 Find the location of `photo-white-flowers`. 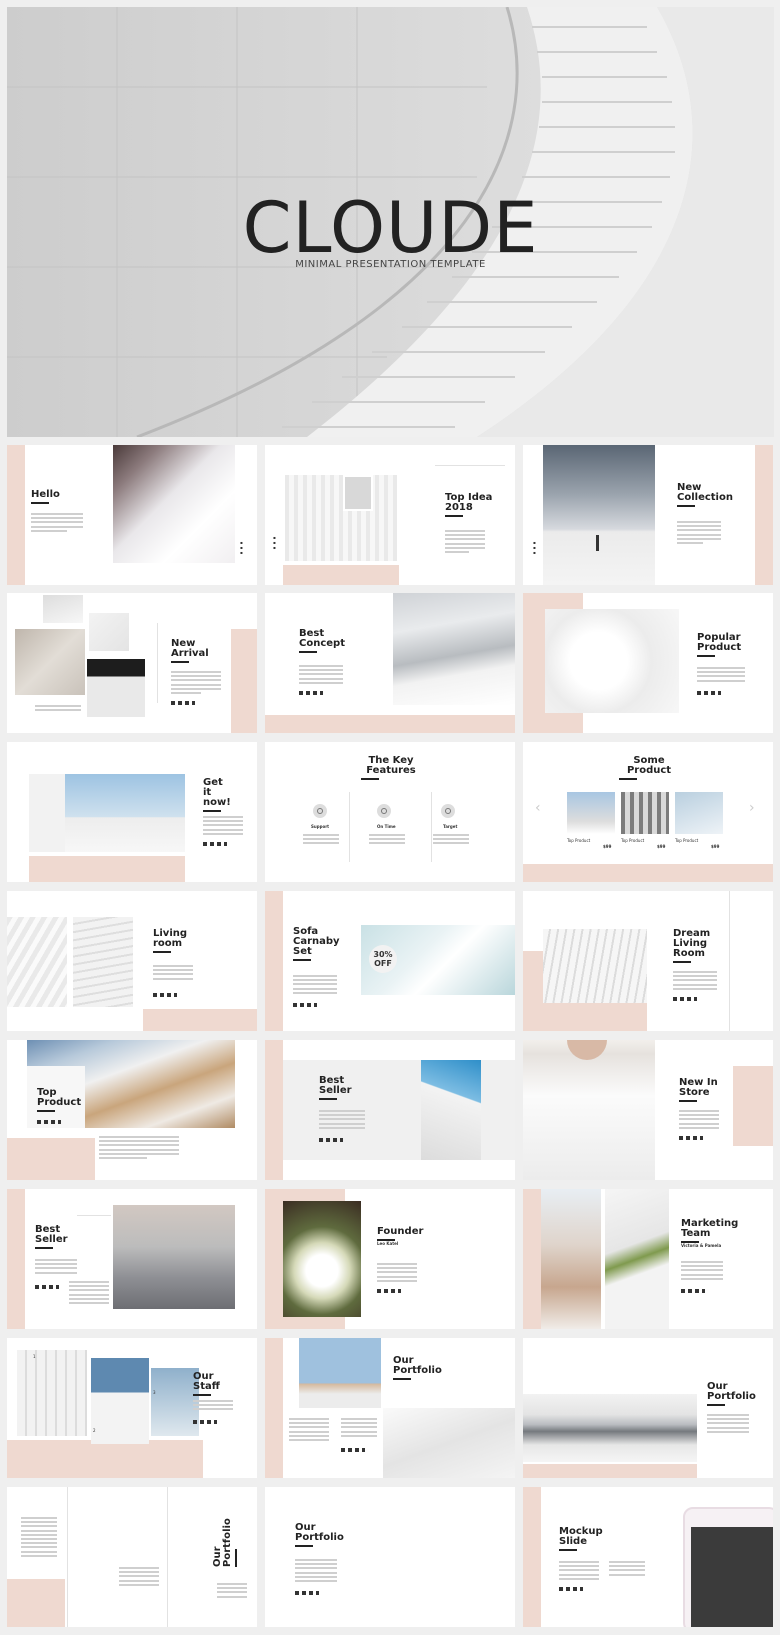

photo-white-flowers is located at coordinates (612, 661).